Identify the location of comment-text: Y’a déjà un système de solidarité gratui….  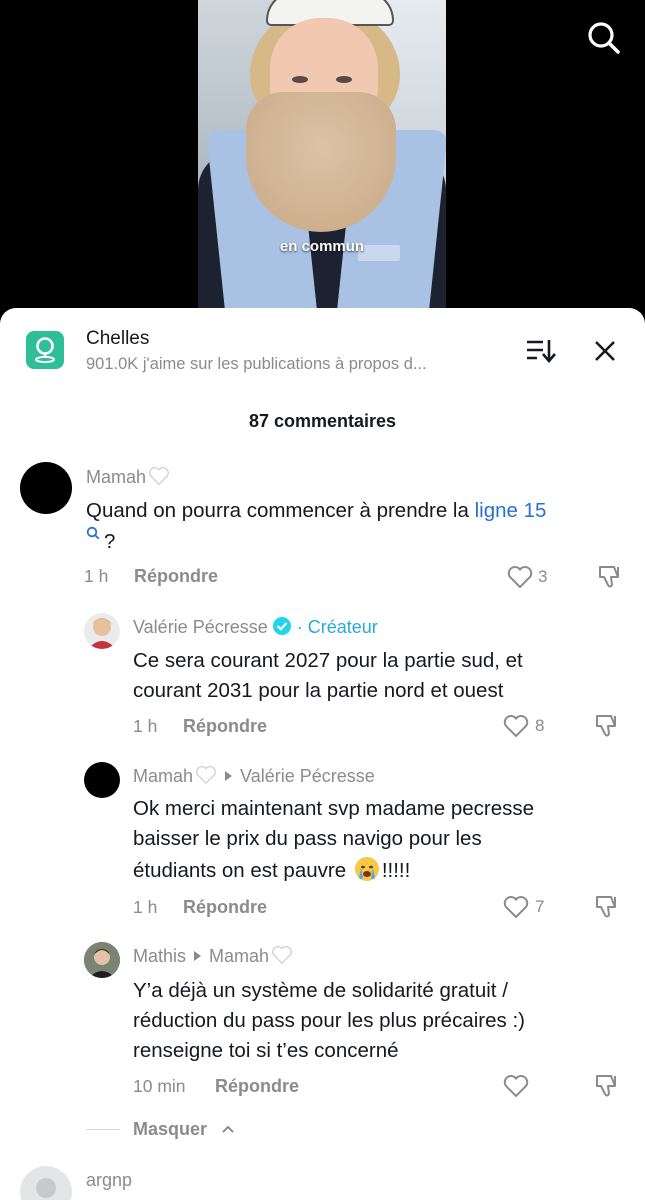
(320, 990).